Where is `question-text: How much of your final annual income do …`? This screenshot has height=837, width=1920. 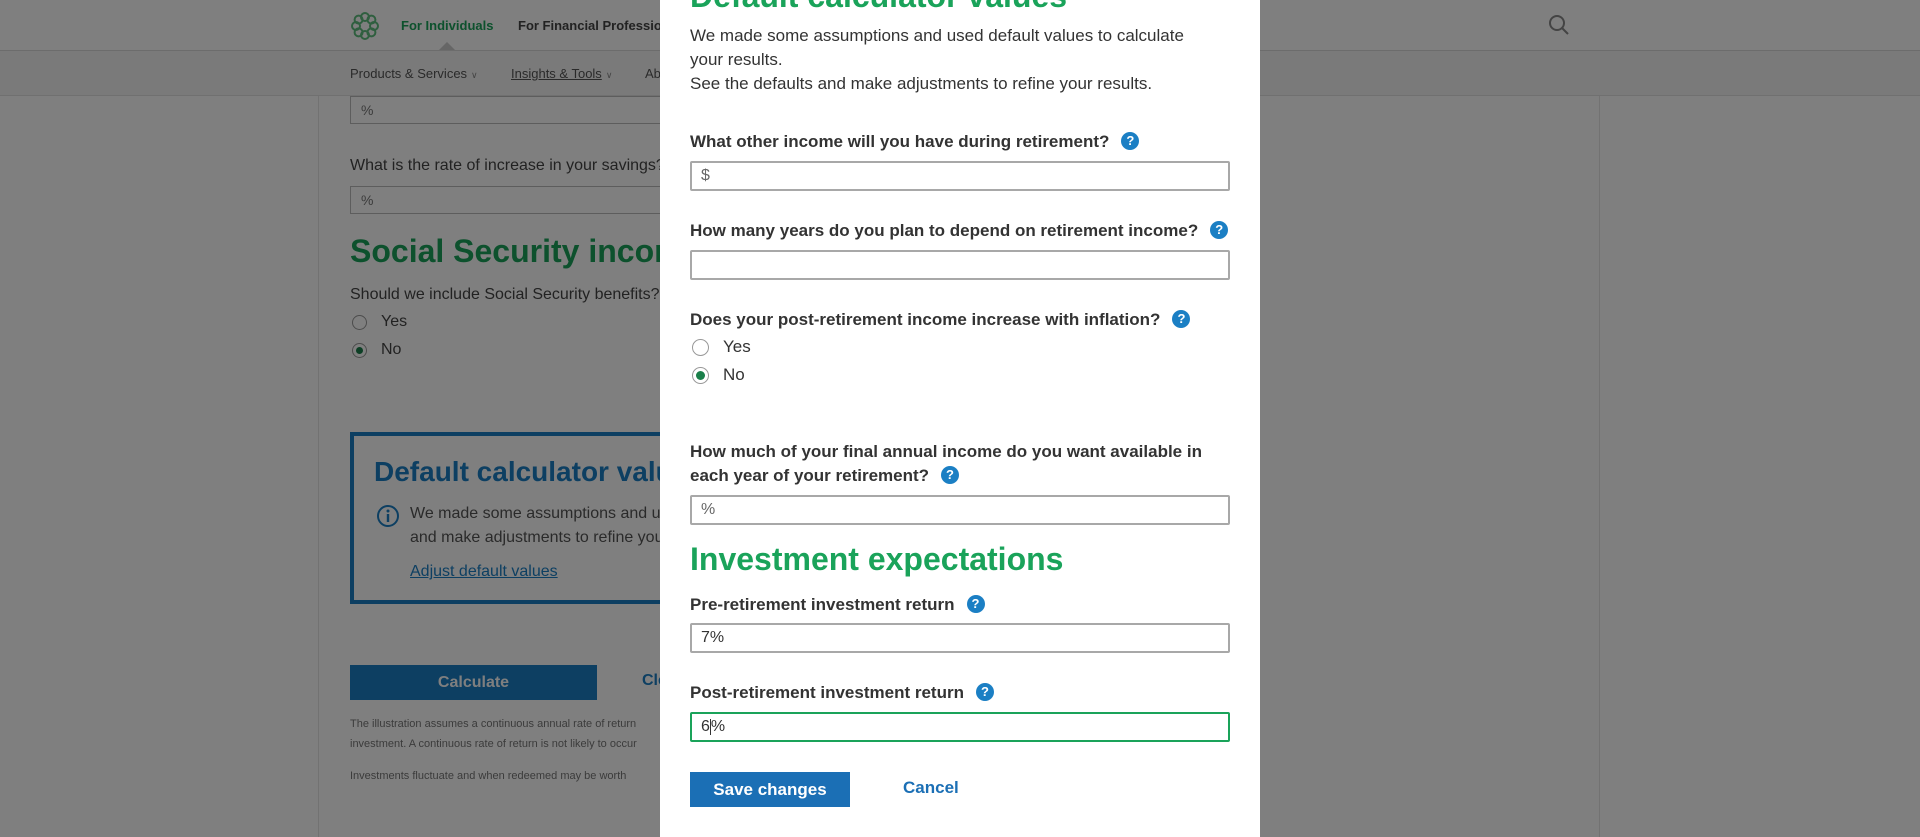
question-text: How much of your final annual income do … is located at coordinates (946, 451).